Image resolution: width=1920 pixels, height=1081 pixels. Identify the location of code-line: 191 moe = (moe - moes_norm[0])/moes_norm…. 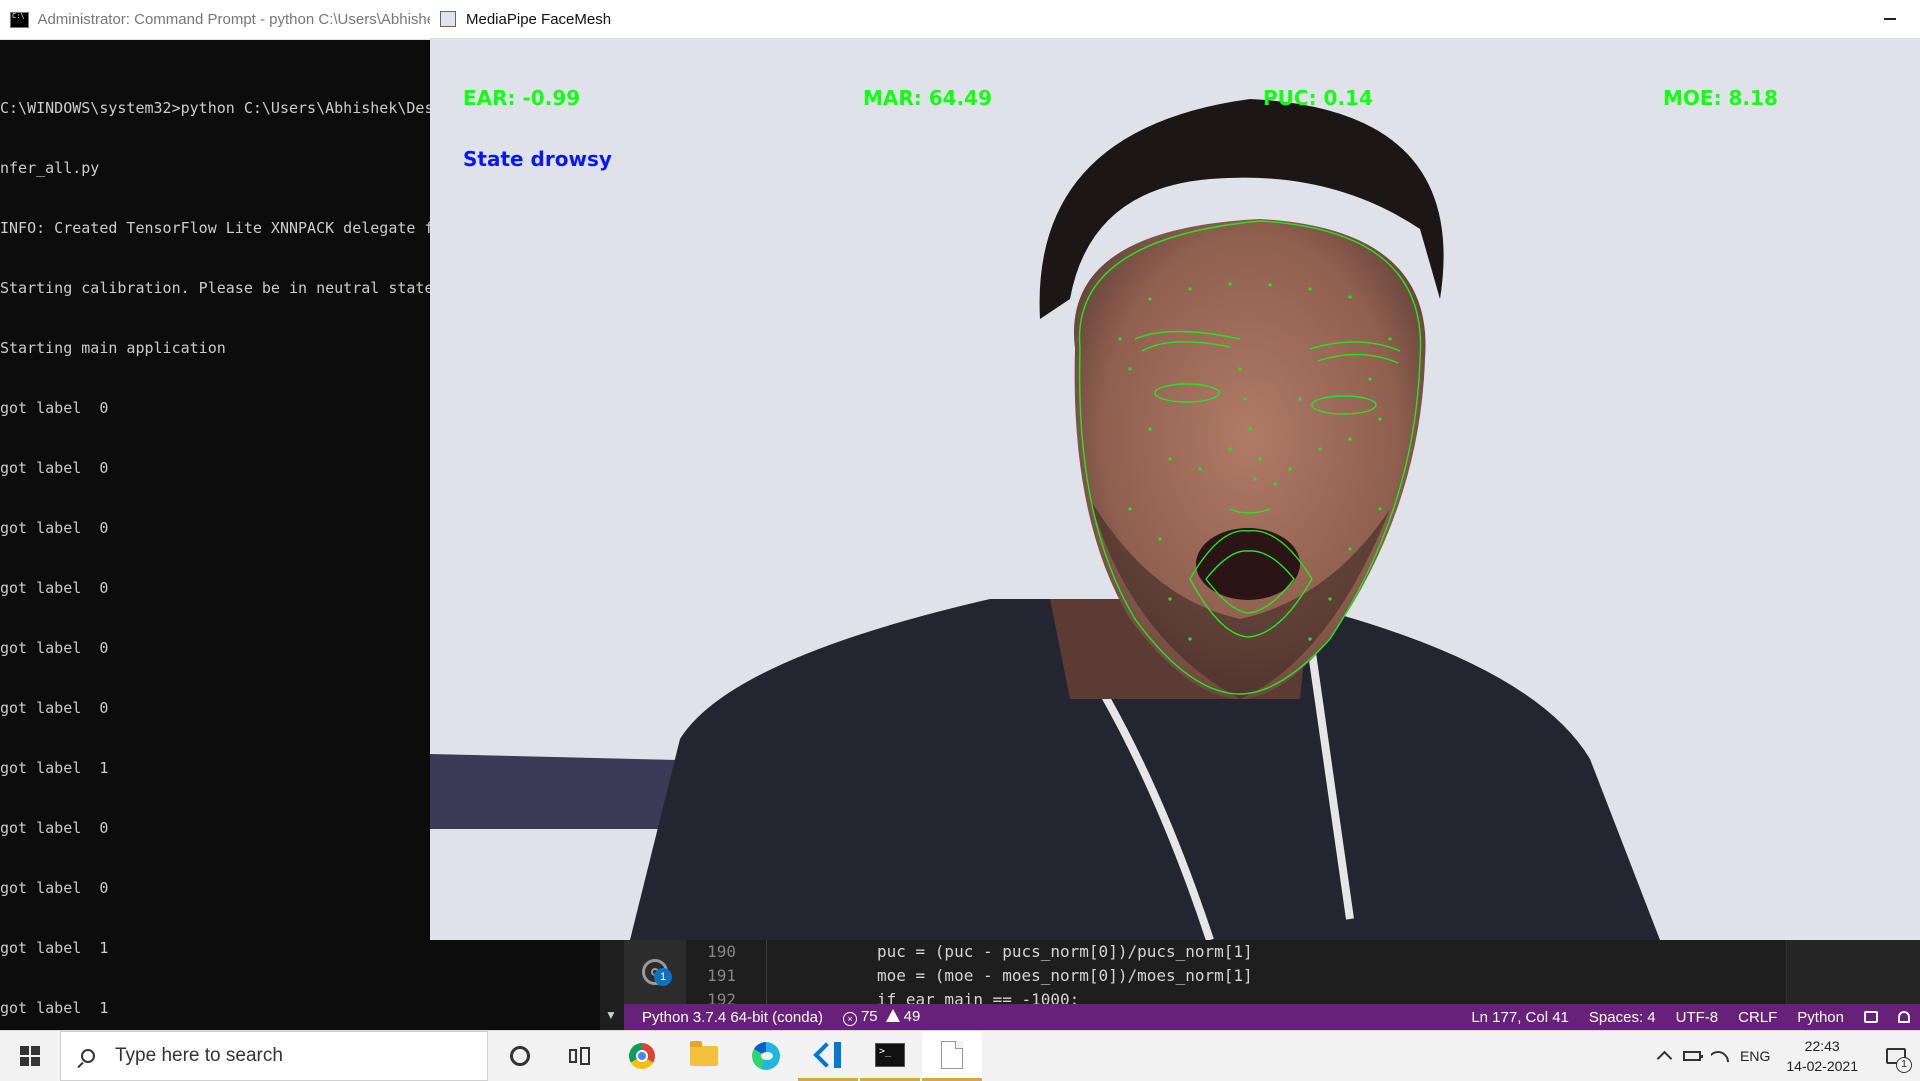
(1236, 976).